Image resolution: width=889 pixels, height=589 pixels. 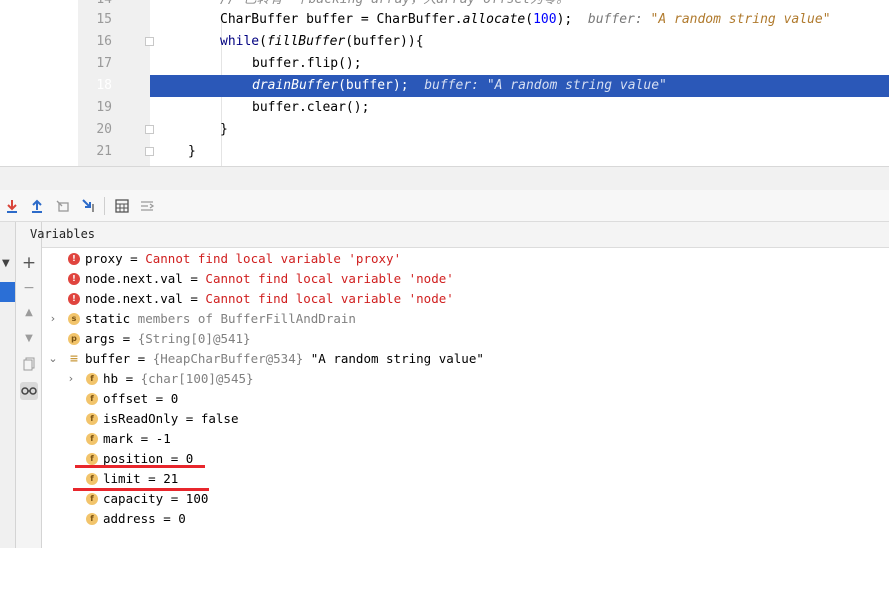 I want to click on step-into-icon, so click(x=12, y=206).